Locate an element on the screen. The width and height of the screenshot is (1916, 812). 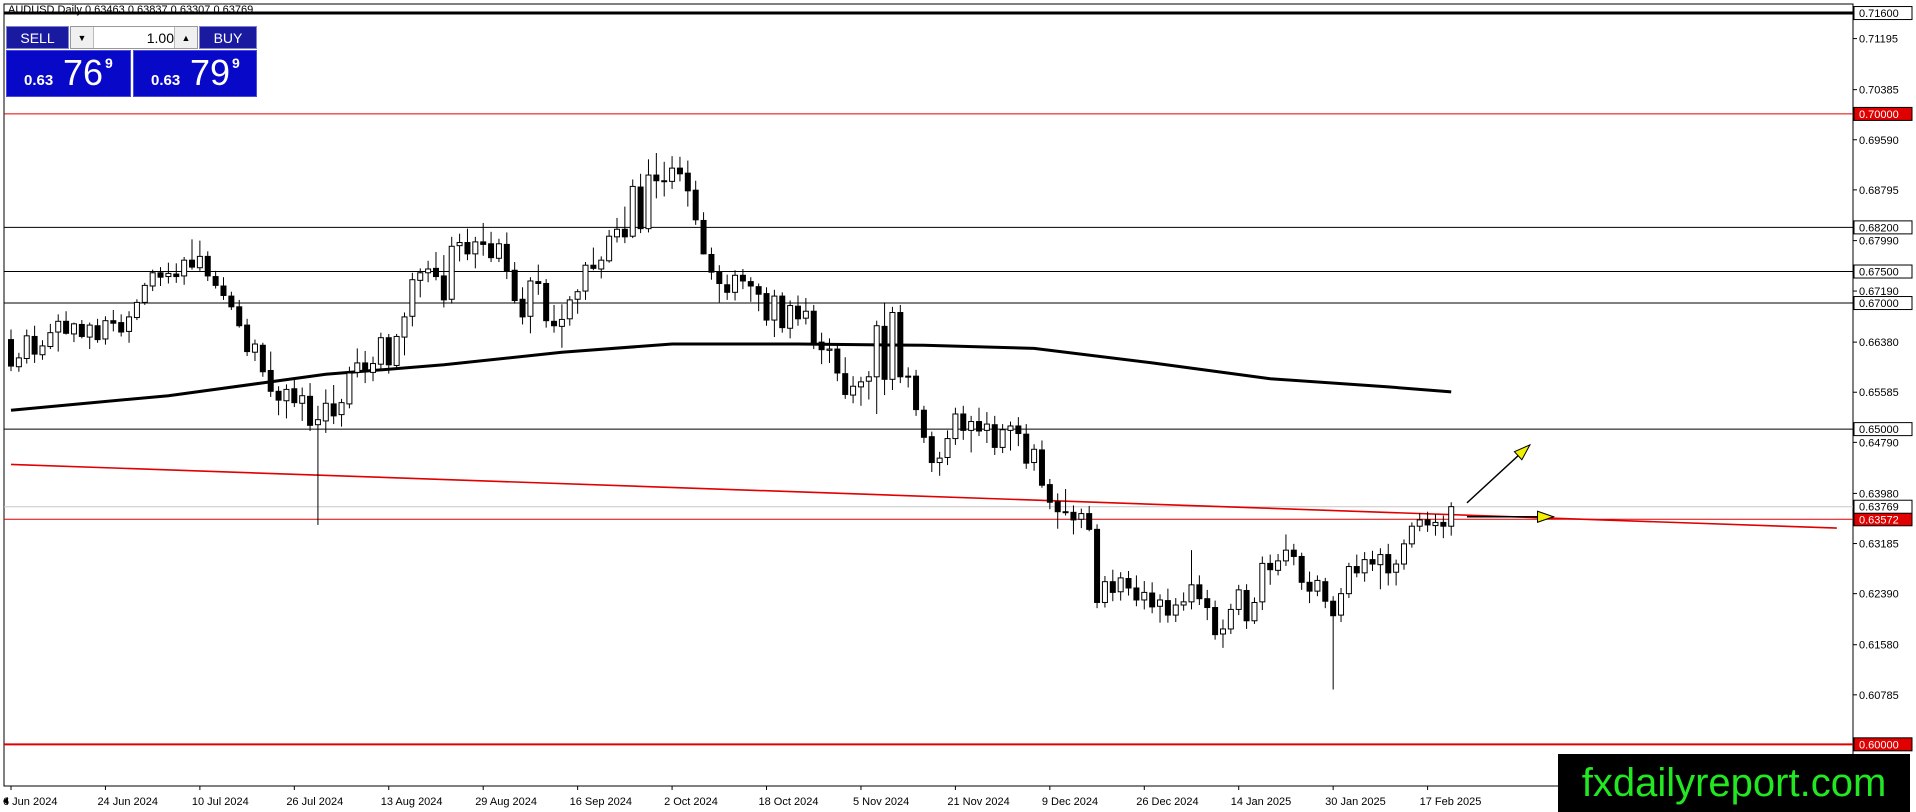
buy-price-display: 0.63 79 9 is located at coordinates (195, 73).